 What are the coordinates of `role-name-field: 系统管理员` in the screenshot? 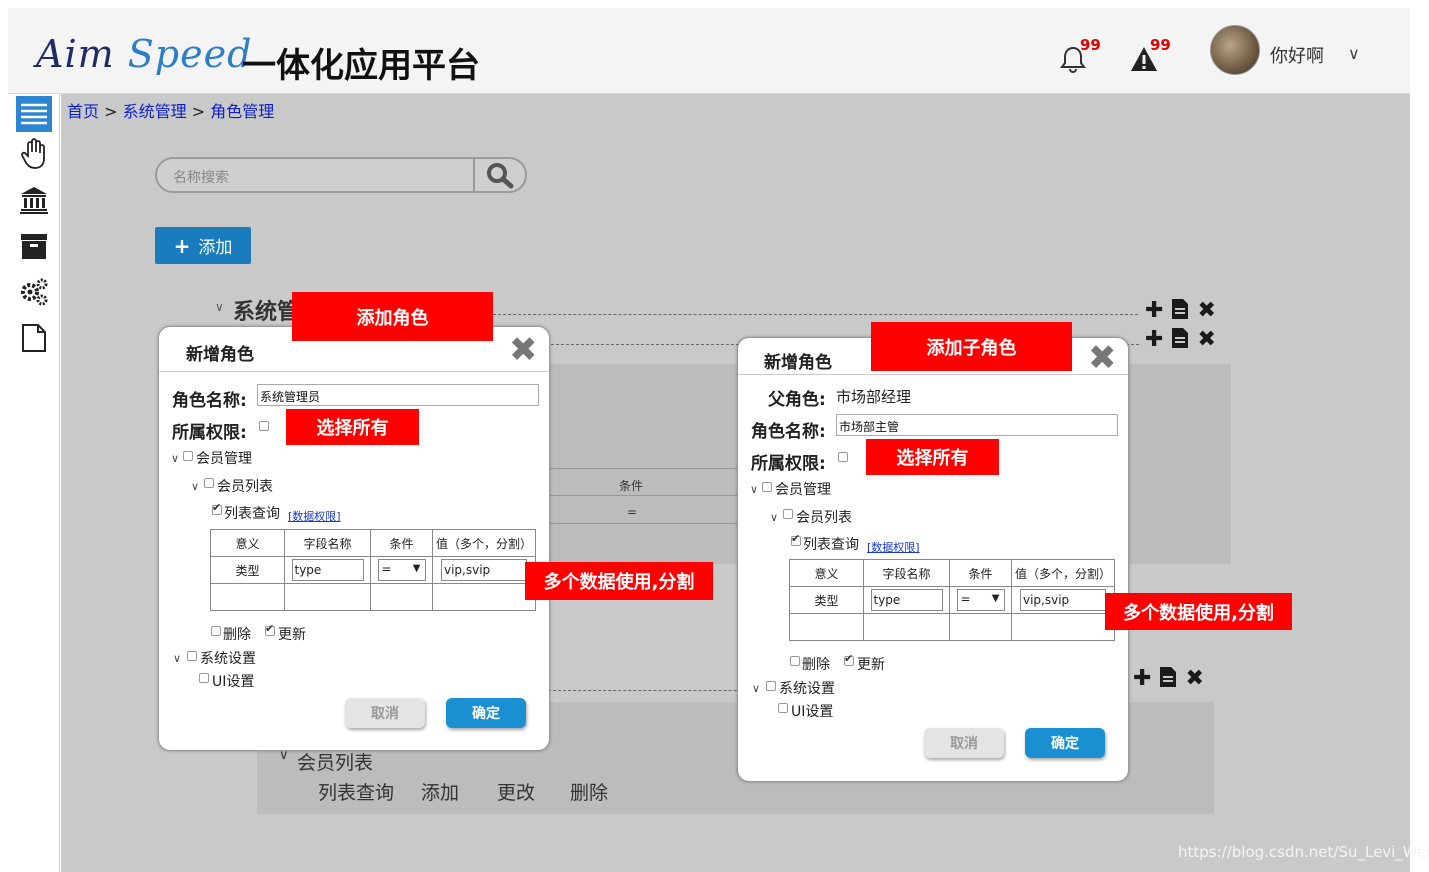 It's located at (398, 395).